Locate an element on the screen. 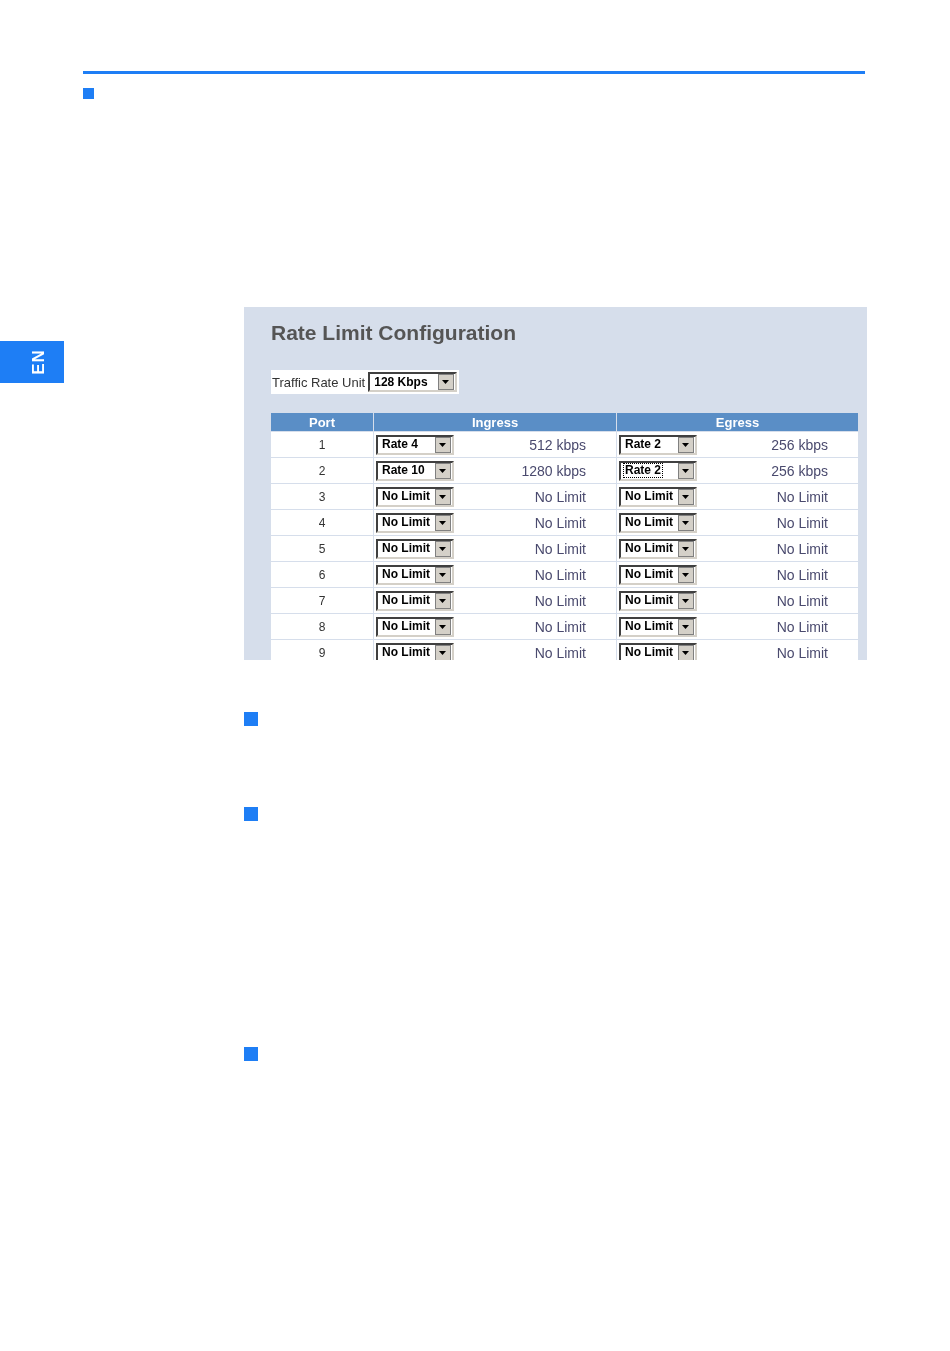 The image size is (950, 1351). field-label: Traffic Rate Unit is located at coordinates (319, 382).